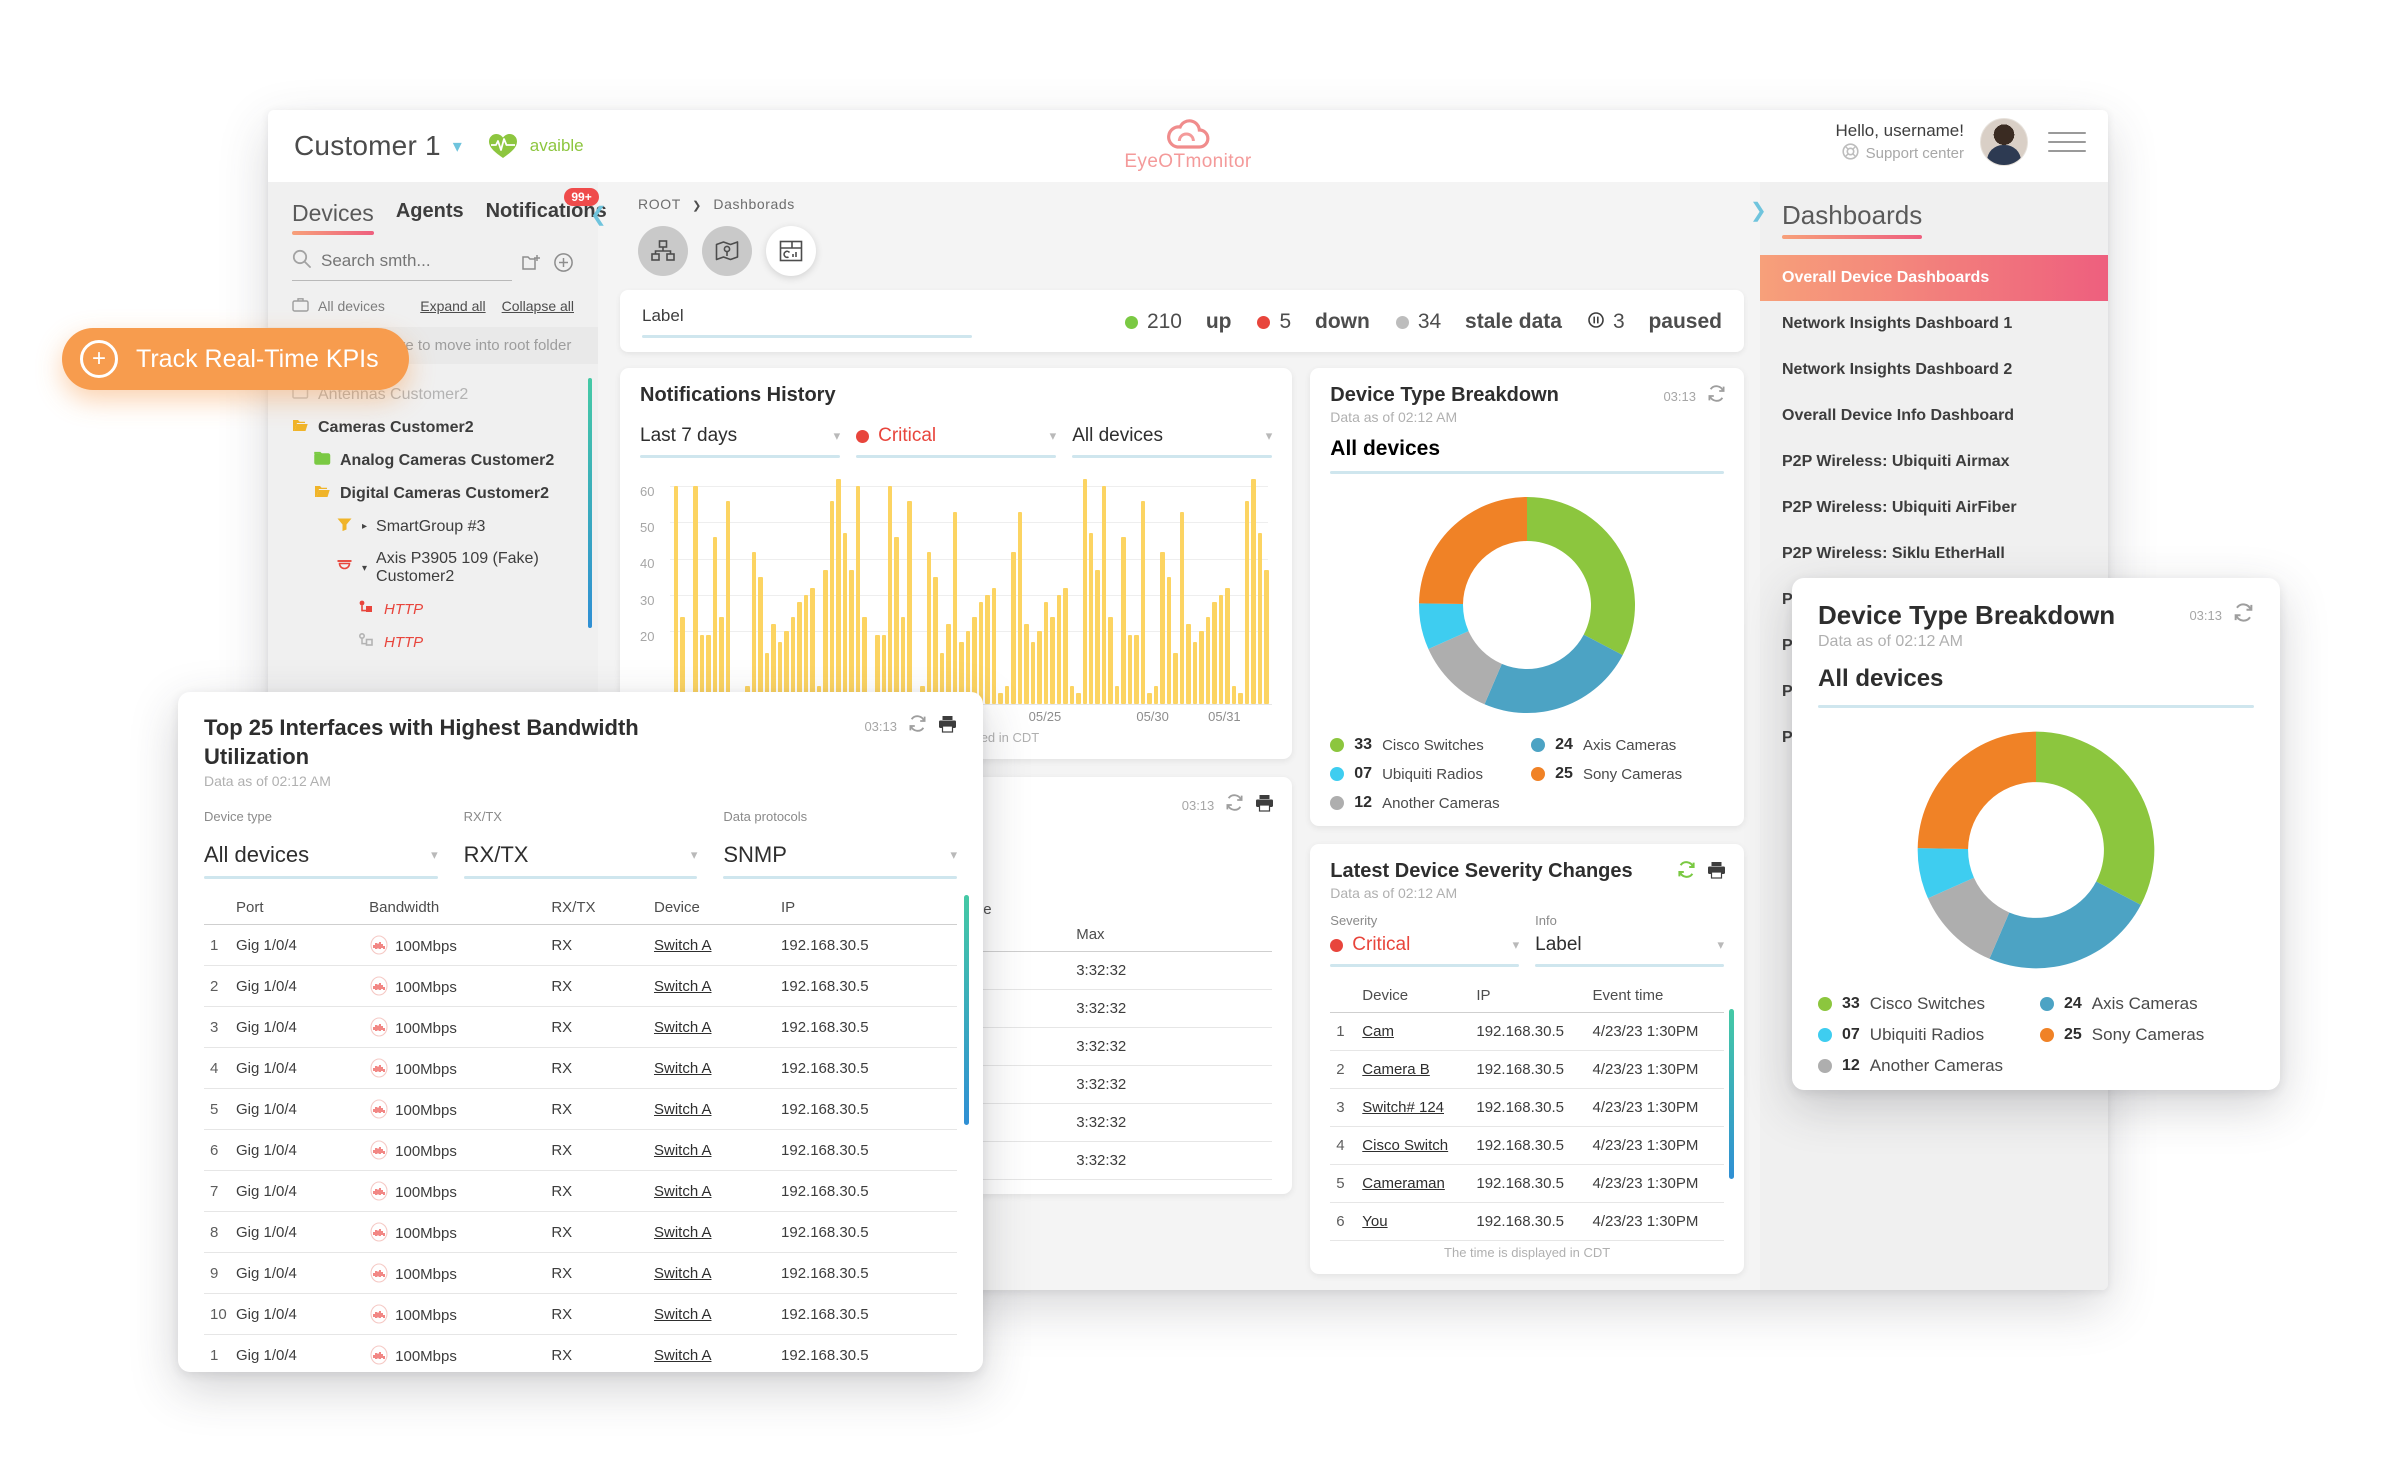  I want to click on table-row: 9 Gig 1/0/4 100Mbps RX Switch A 192.168.30.5, so click(580, 1273).